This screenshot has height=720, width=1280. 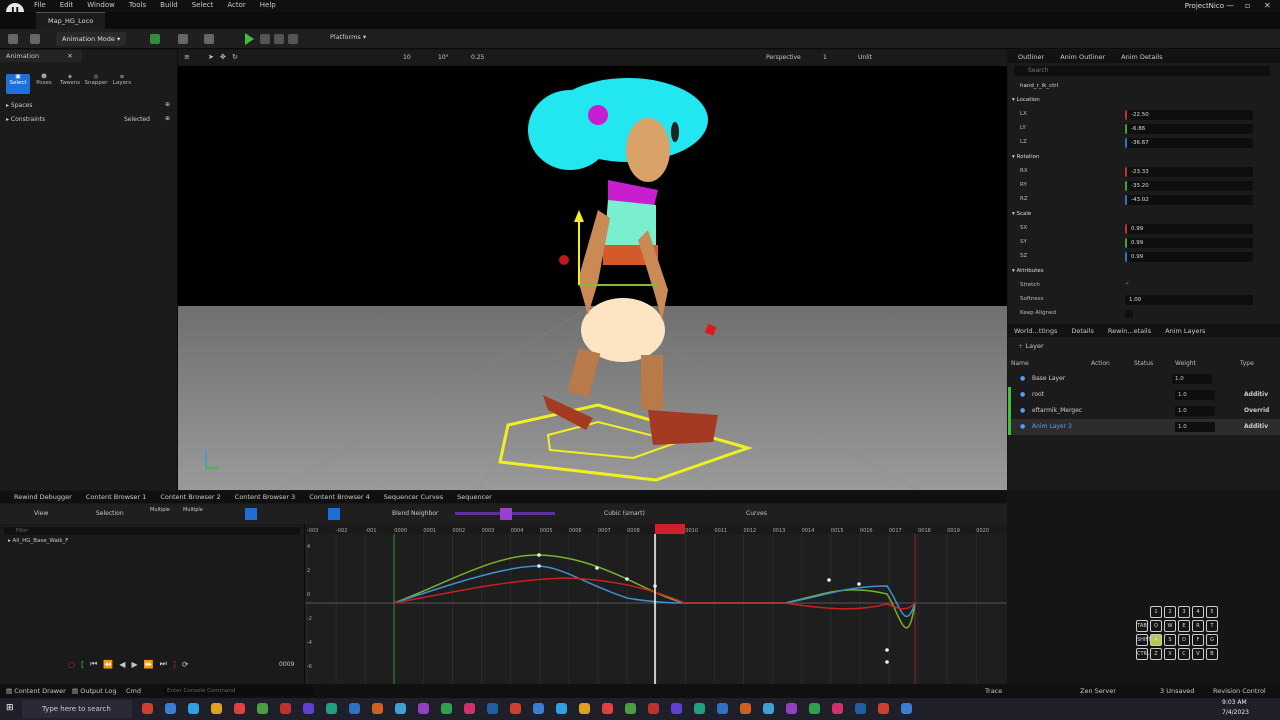 What do you see at coordinates (116, 497) in the screenshot?
I see `tab-content-browser-1: Content Browser 1` at bounding box center [116, 497].